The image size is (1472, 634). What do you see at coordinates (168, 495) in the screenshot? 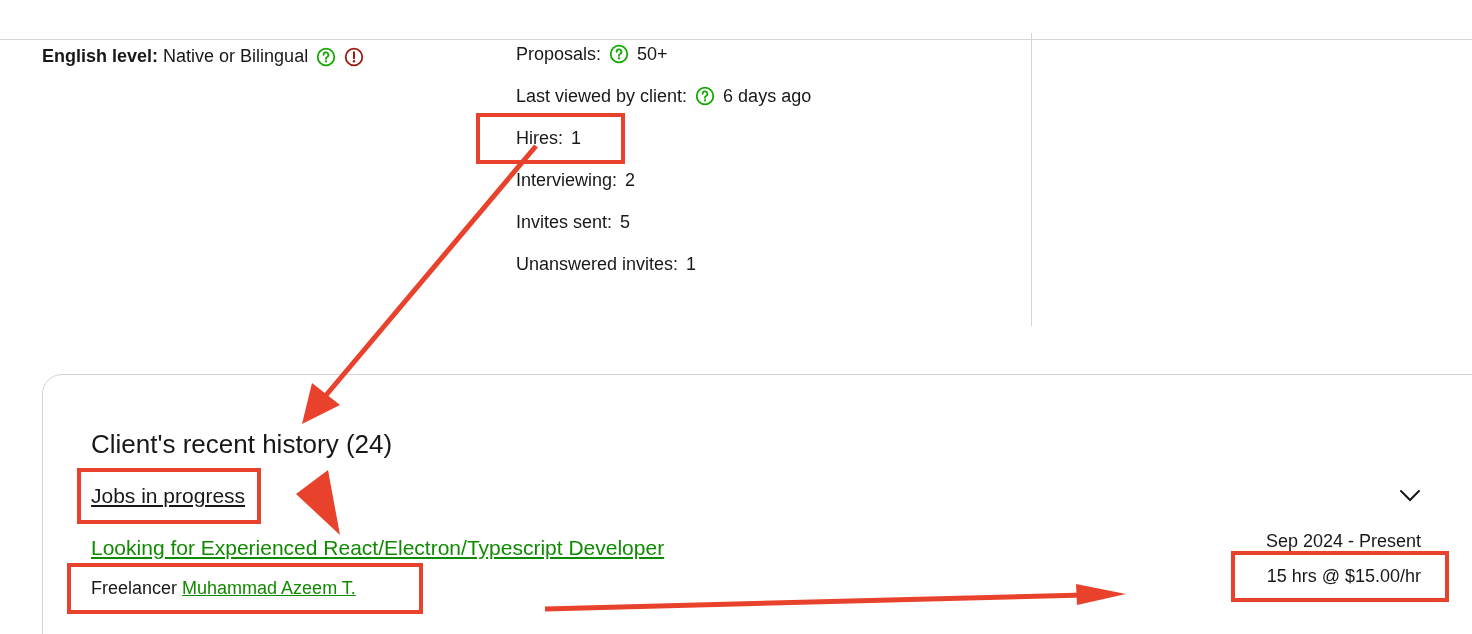
I see `jobs-in-progress-link: Jobs in progress` at bounding box center [168, 495].